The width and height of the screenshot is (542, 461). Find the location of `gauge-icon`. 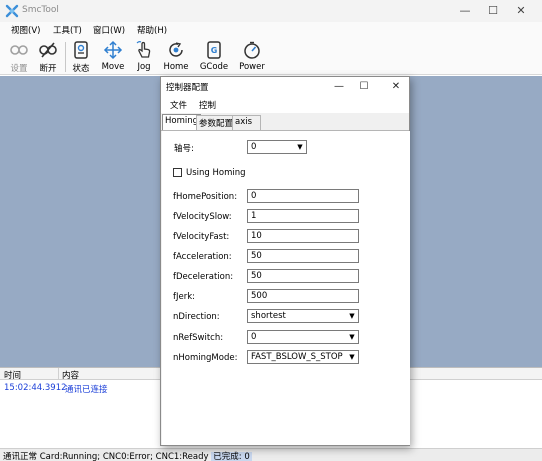

gauge-icon is located at coordinates (252, 50).